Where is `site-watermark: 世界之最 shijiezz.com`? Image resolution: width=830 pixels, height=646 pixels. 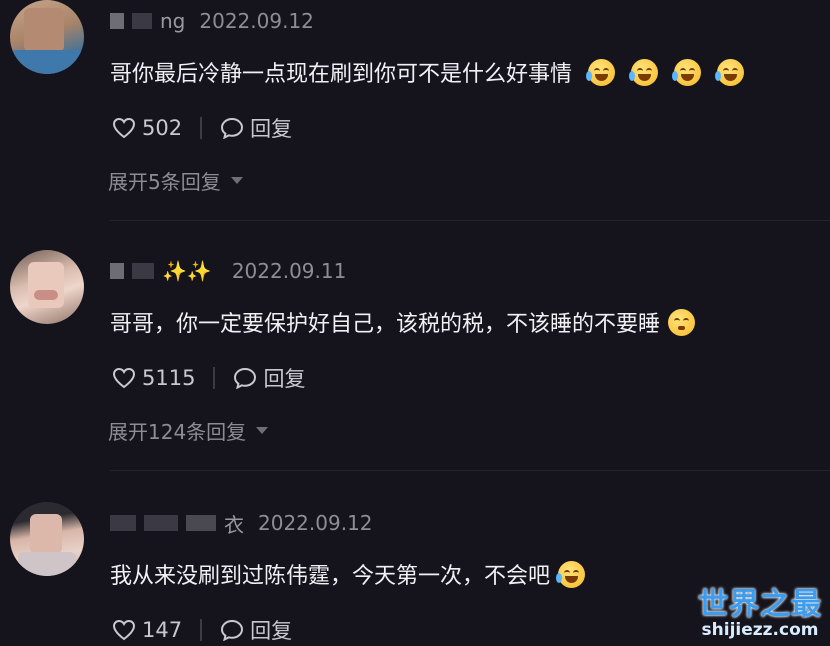
site-watermark: 世界之最 shijiezz.com is located at coordinates (760, 614).